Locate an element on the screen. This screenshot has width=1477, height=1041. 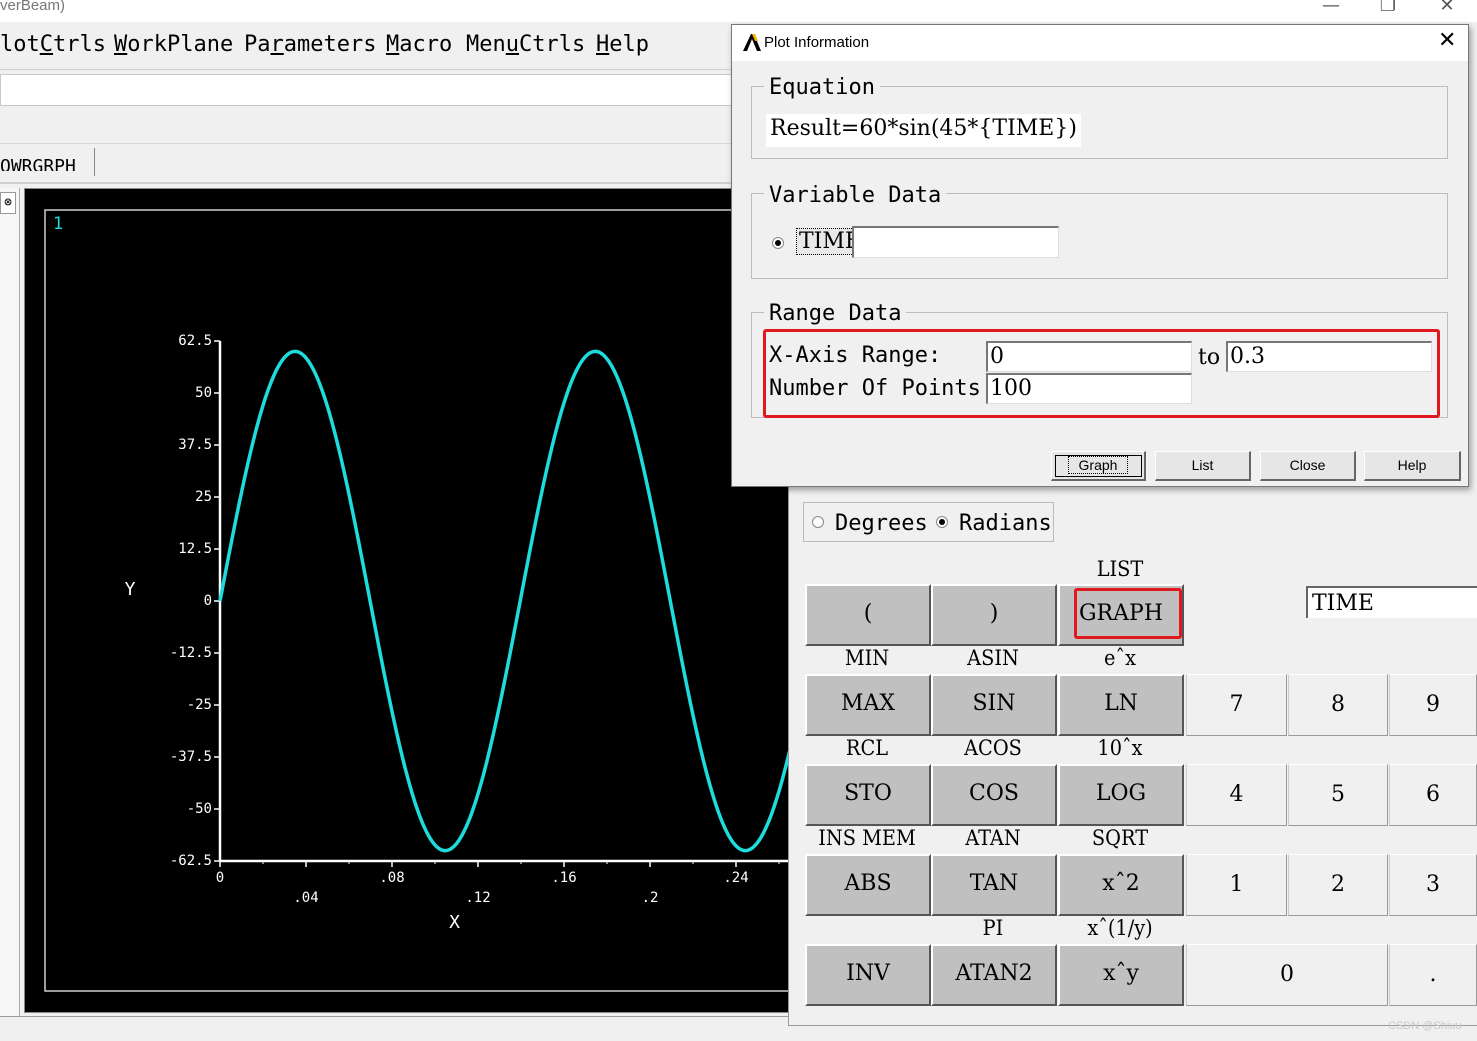
menu-plotctrls: lotCtrls is located at coordinates (53, 44).